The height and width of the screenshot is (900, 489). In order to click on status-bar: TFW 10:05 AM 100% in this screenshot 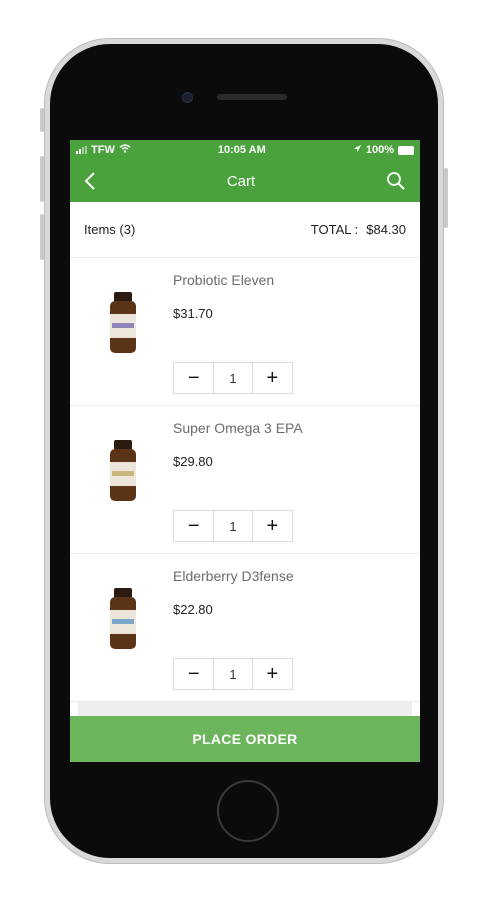, I will do `click(245, 150)`.